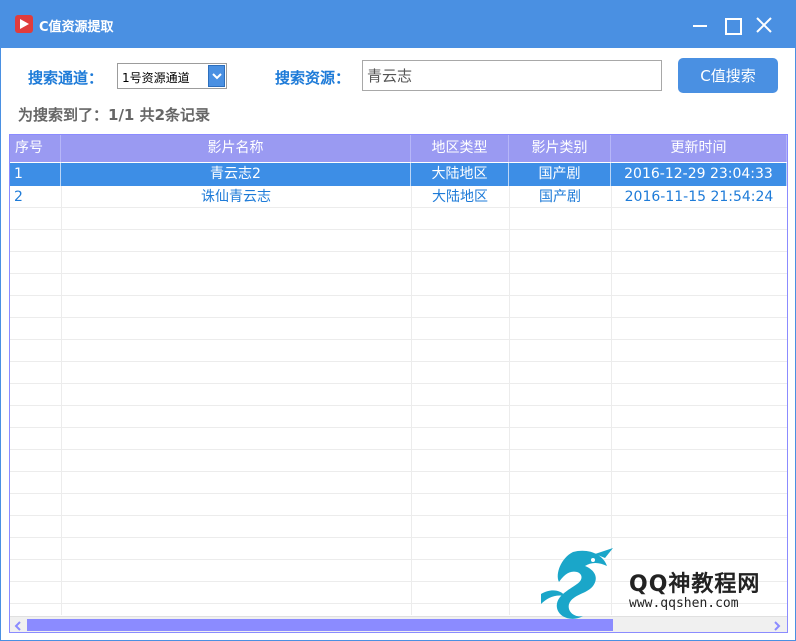 This screenshot has height=641, width=796. I want to click on cell-updated: 2016-12-29 23:04:33, so click(699, 174).